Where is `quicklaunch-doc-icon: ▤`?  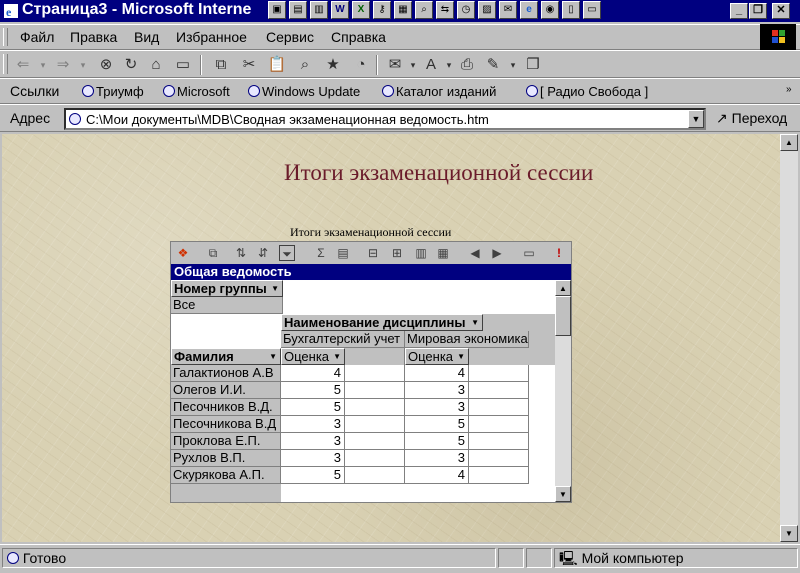 quicklaunch-doc-icon: ▤ is located at coordinates (298, 10).